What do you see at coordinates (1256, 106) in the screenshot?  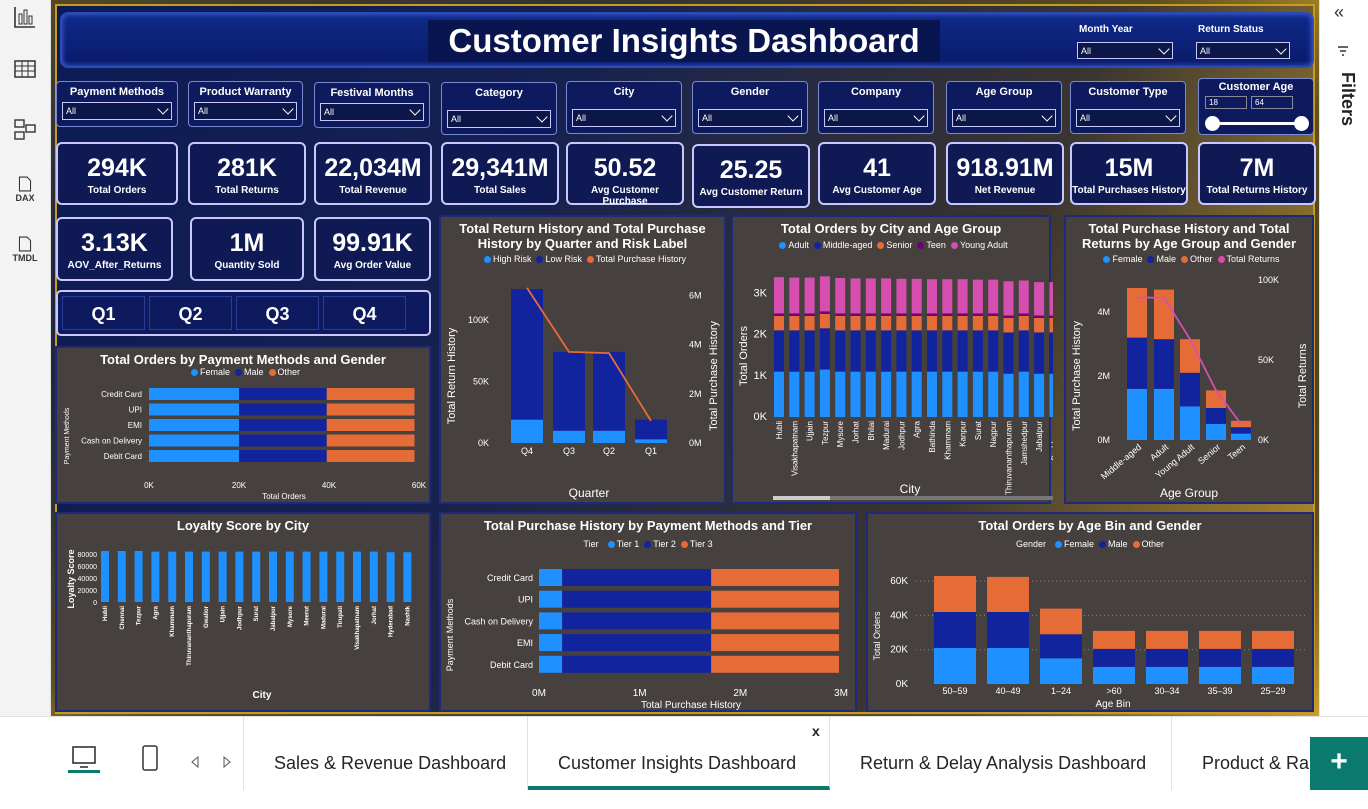 I see `slicer-customer-age: Customer Age 18 64` at bounding box center [1256, 106].